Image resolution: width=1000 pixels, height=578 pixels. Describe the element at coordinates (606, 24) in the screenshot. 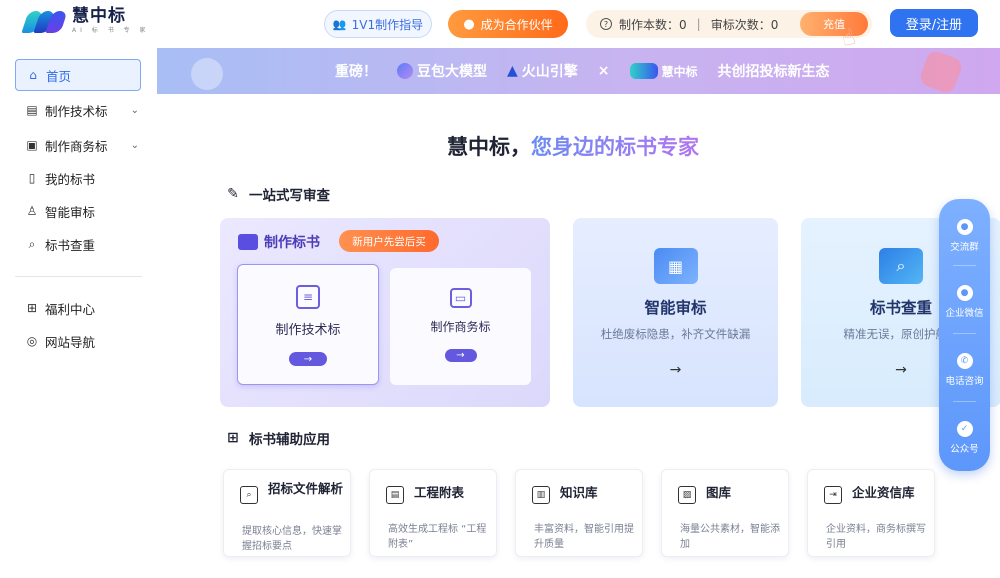

I see `help-icon: ?` at that location.